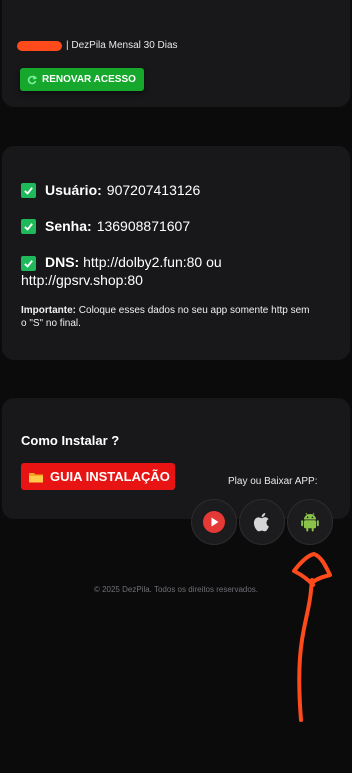  What do you see at coordinates (32, 79) in the screenshot?
I see `refresh-icon` at bounding box center [32, 79].